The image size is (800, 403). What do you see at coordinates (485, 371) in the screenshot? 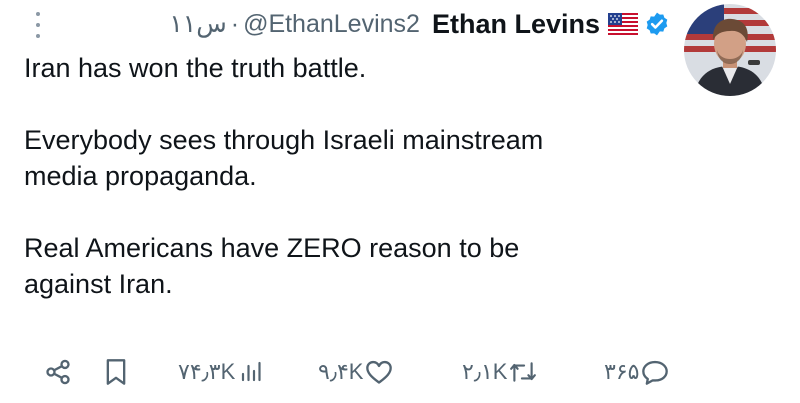
I see `reposts-count: ۲٫۱K` at bounding box center [485, 371].